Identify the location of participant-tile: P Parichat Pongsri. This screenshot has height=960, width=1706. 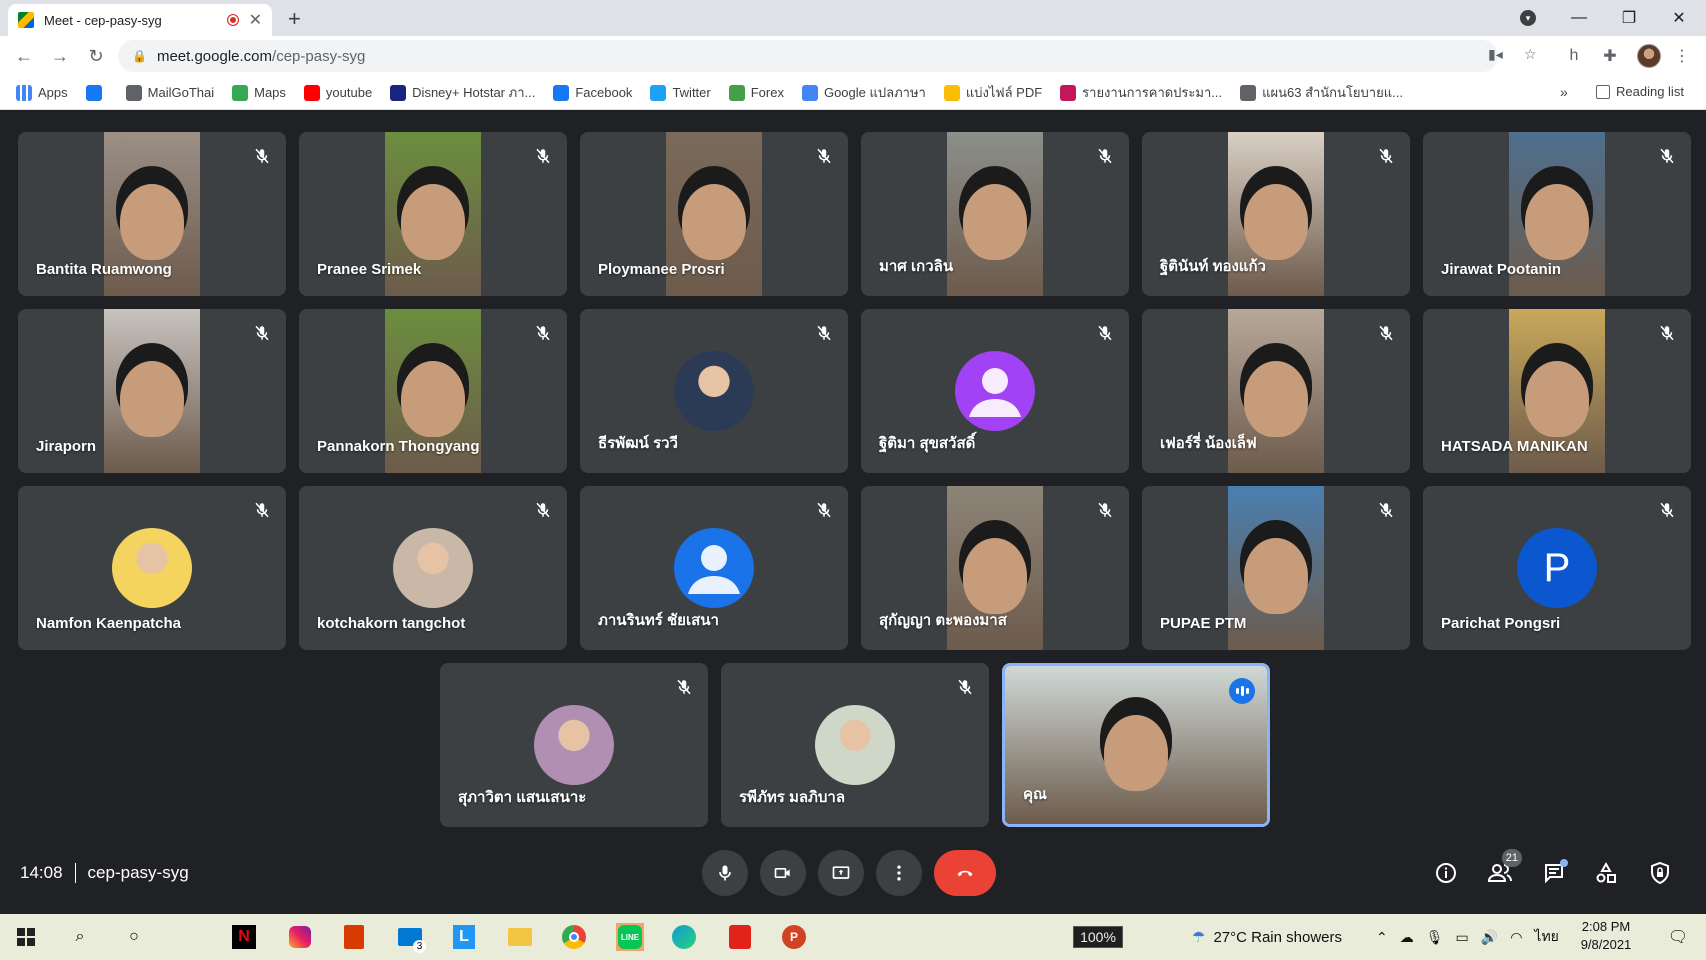
(1557, 568).